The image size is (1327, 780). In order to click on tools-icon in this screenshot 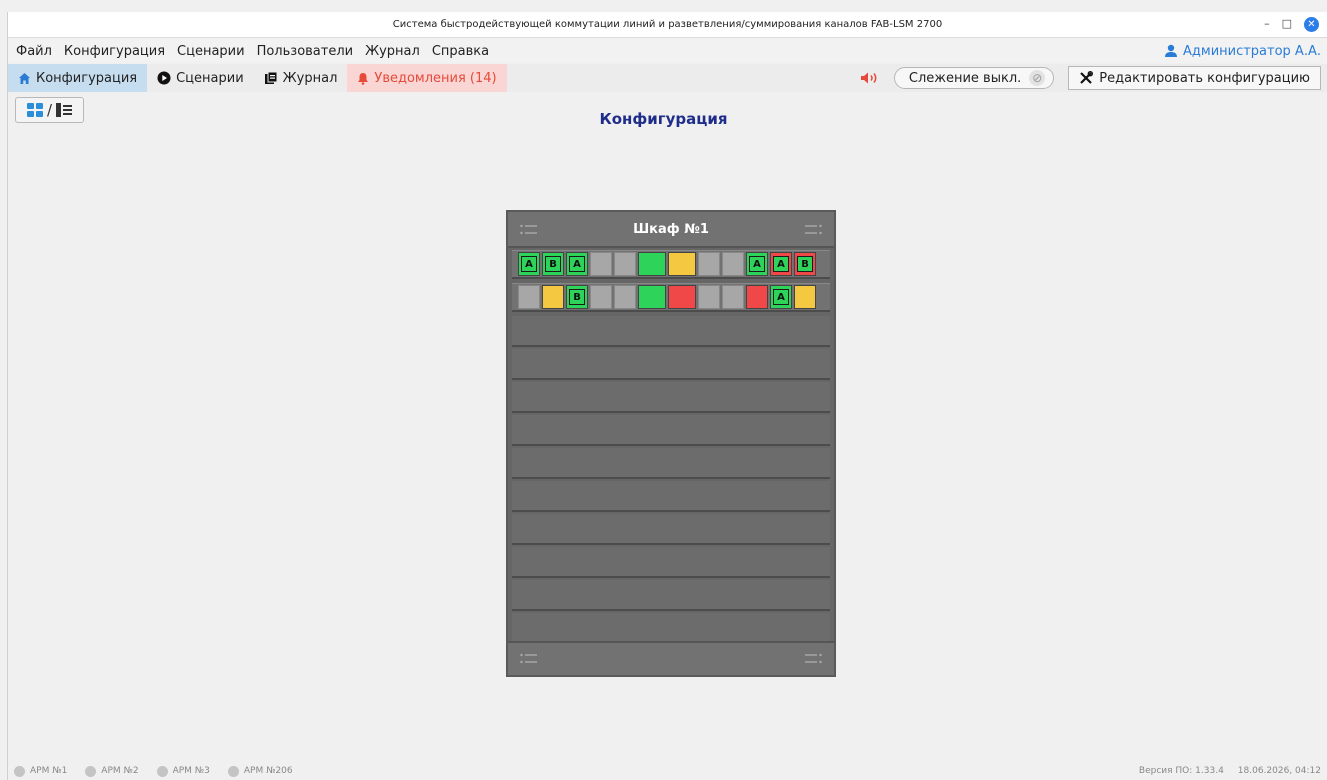, I will do `click(1087, 77)`.